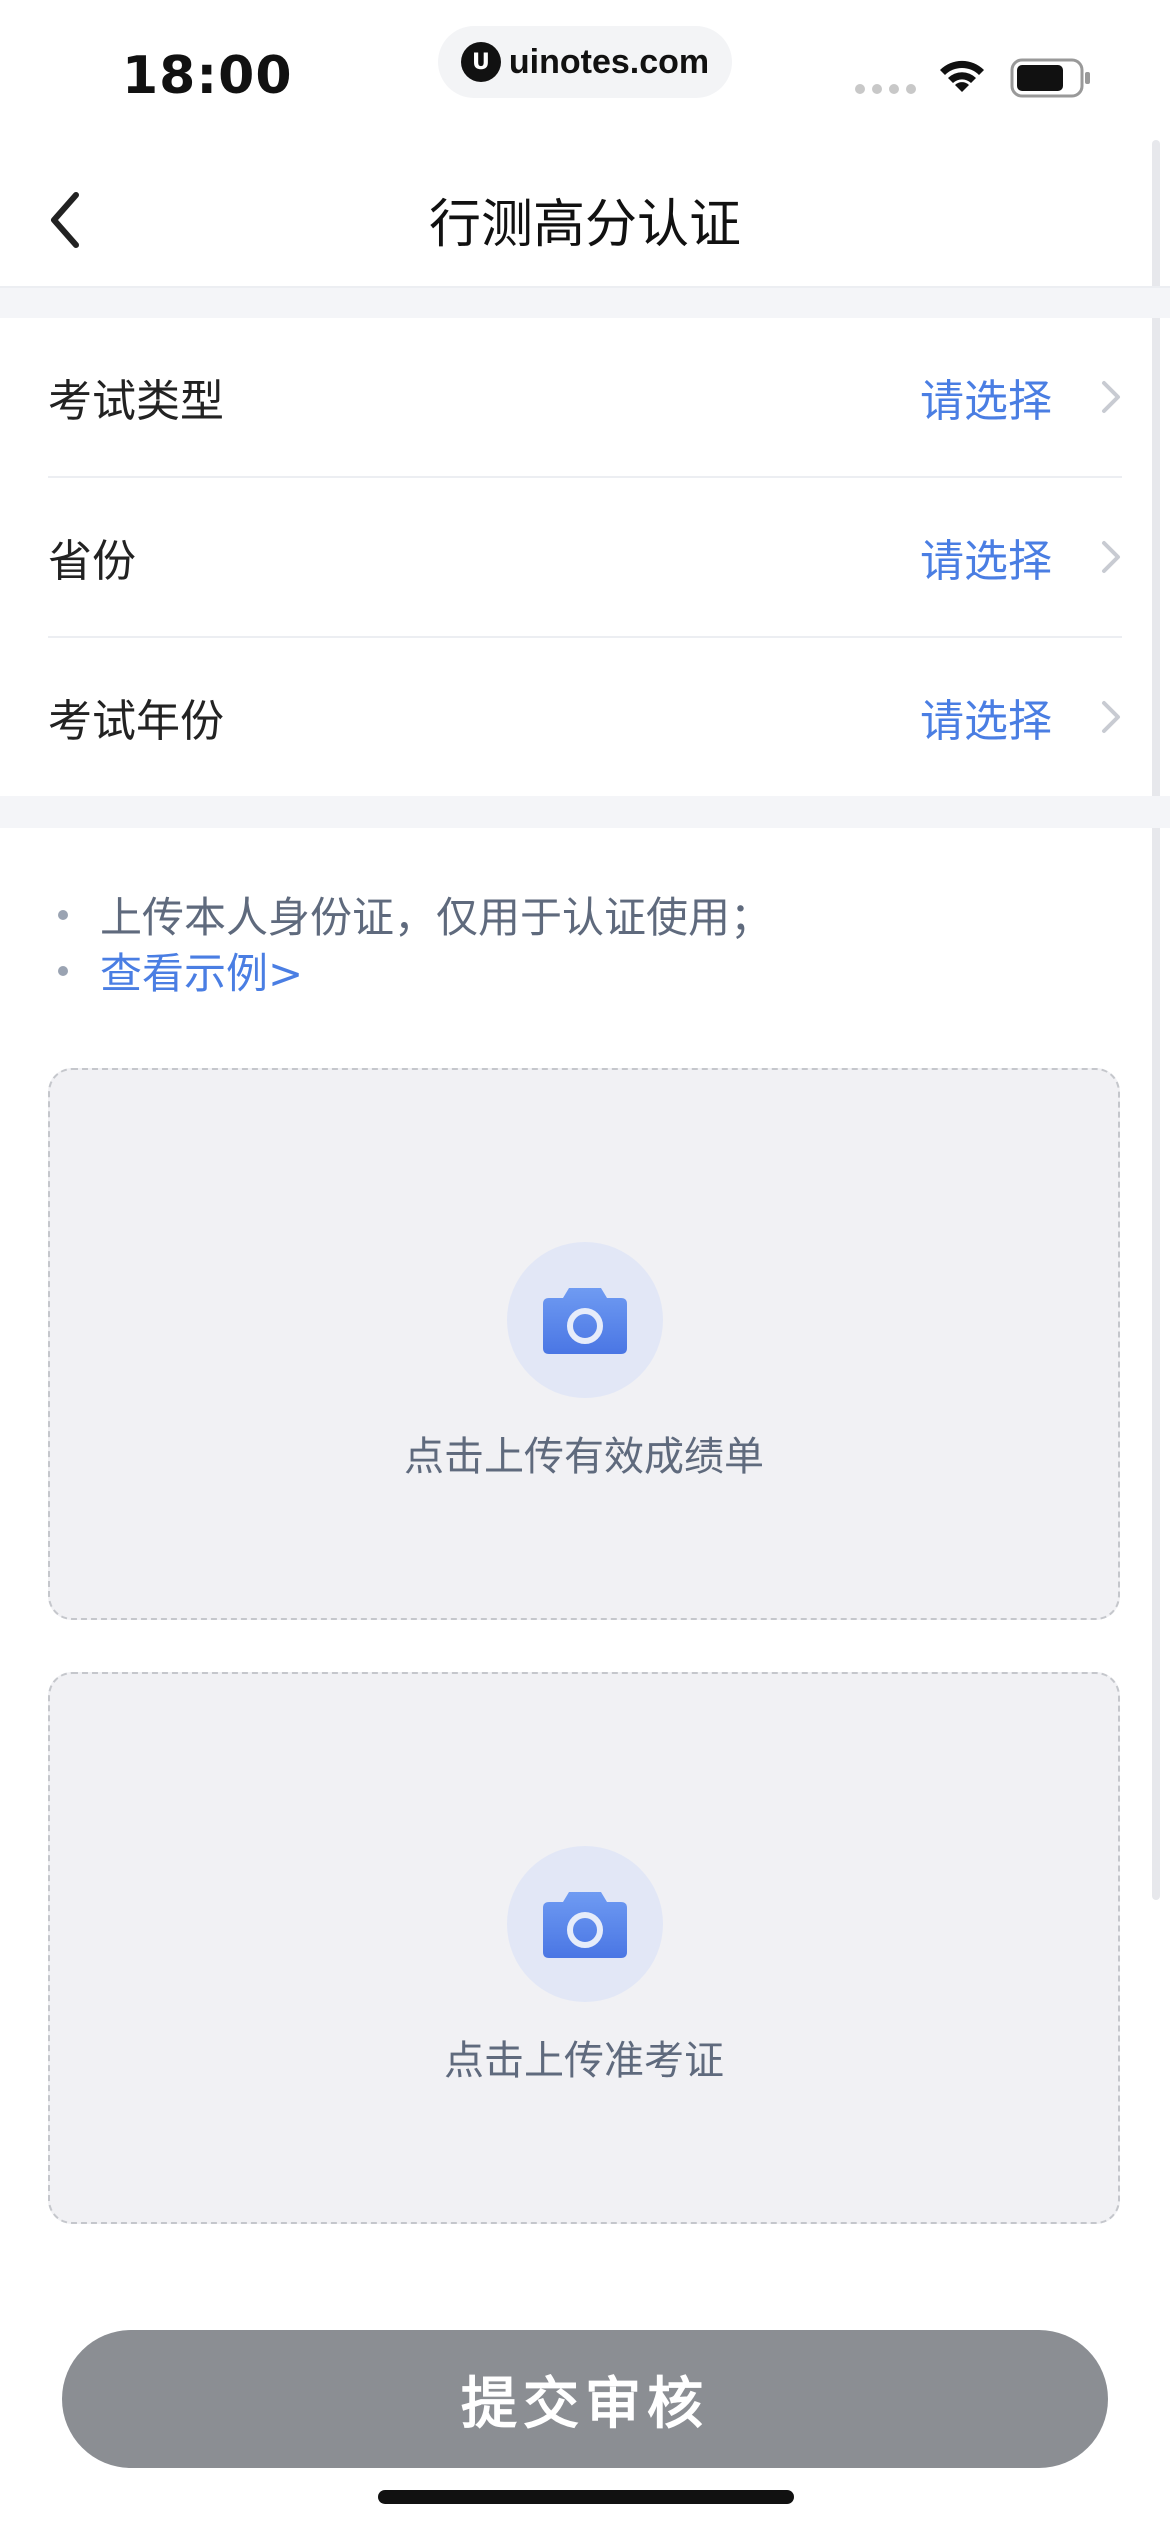 The width and height of the screenshot is (1170, 2532). I want to click on row-label: 考试年份, so click(136, 721).